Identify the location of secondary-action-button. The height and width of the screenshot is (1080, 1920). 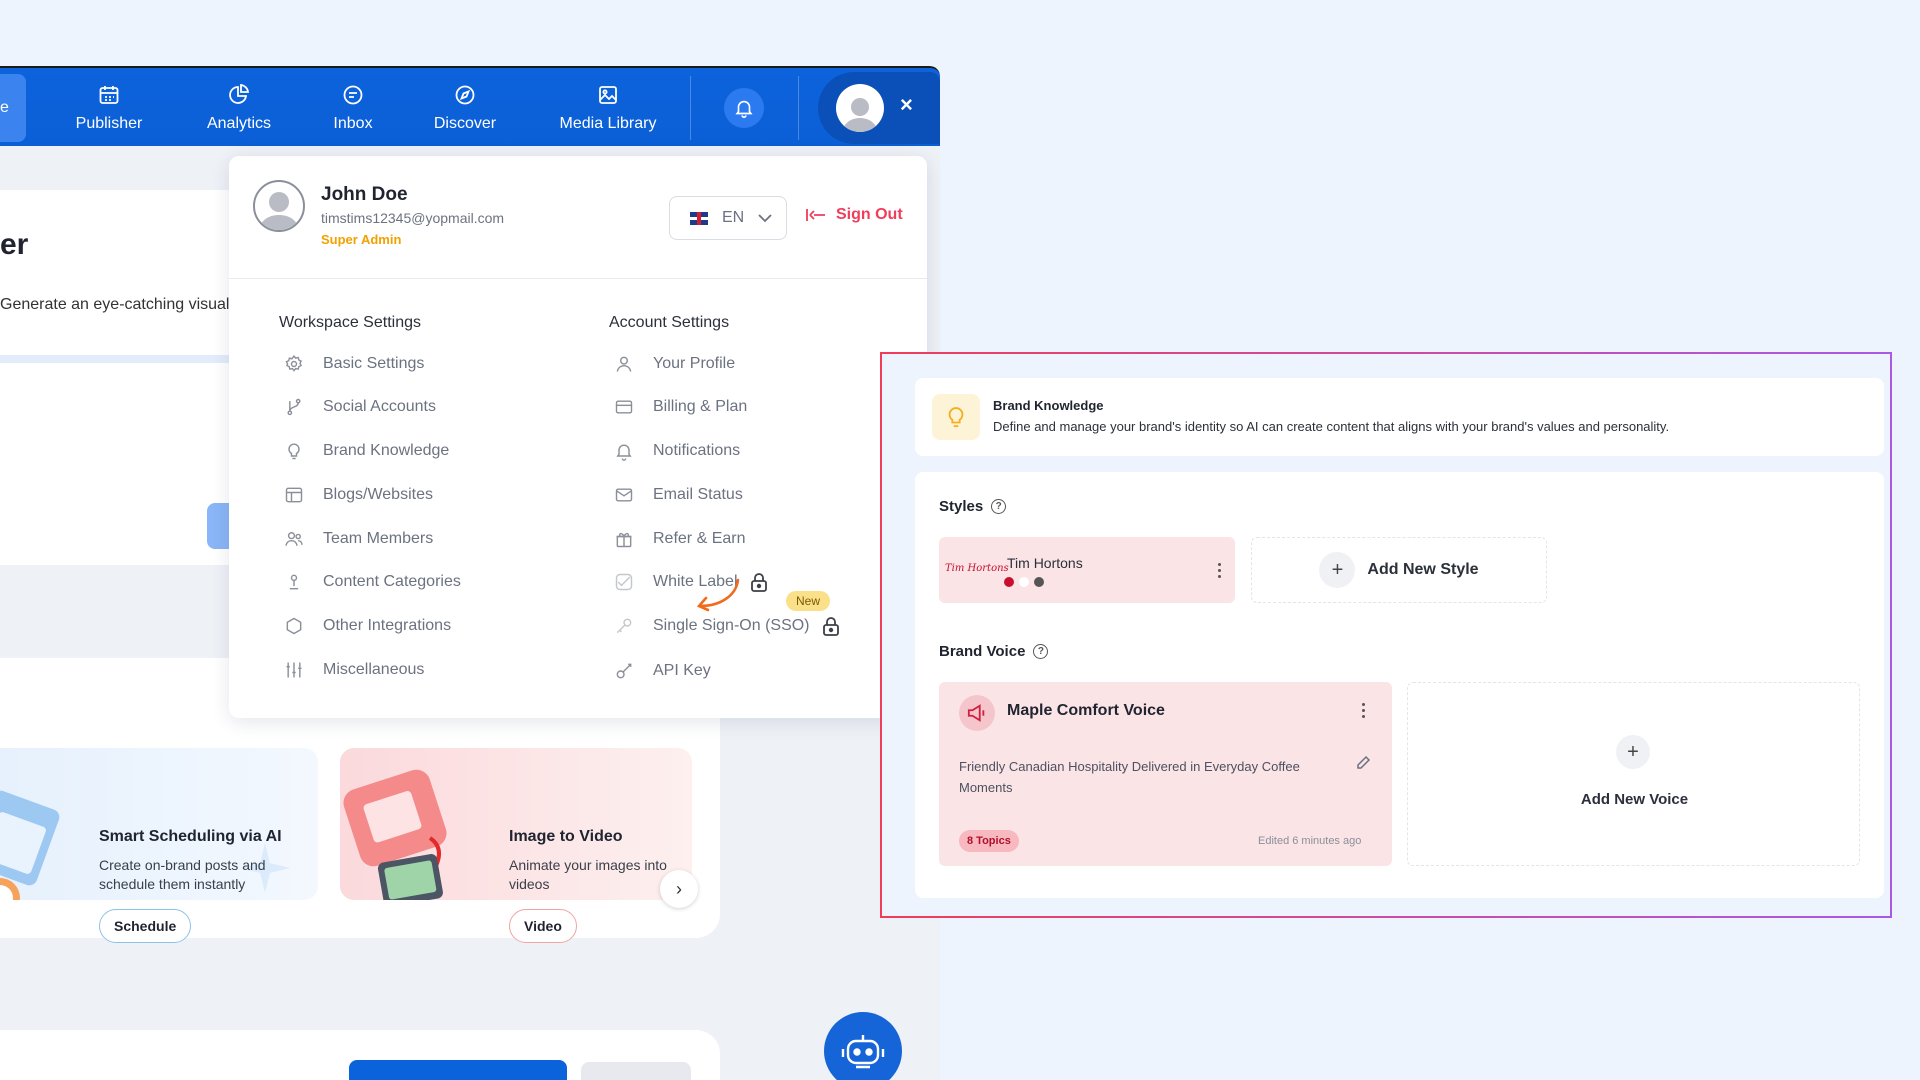
(636, 1071).